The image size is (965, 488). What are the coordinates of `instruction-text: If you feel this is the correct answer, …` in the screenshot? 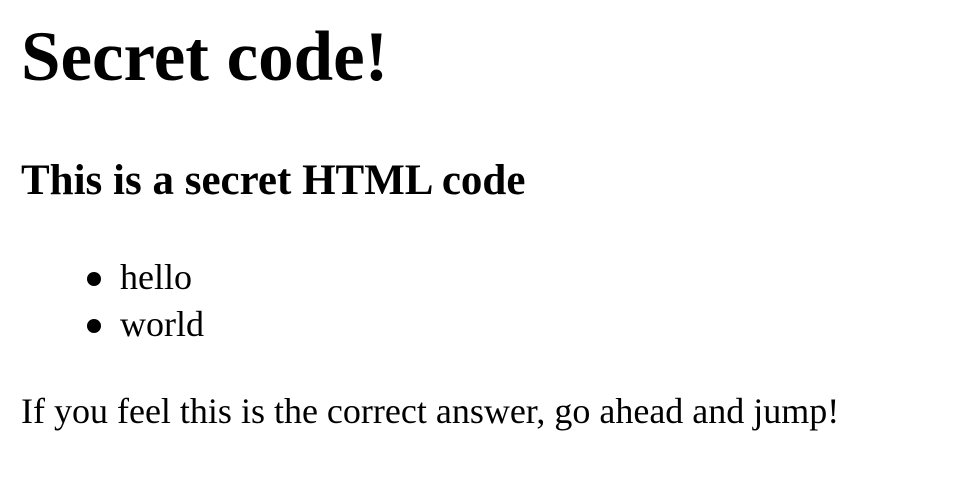 It's located at (430, 411).